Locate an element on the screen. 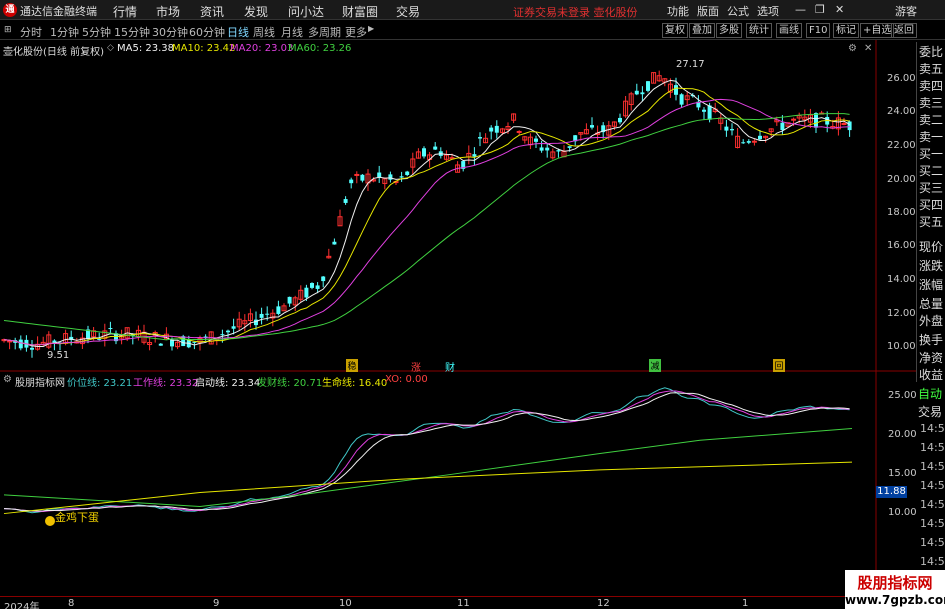 The height and width of the screenshot is (609, 945). auto-label: 自动 is located at coordinates (930, 393).